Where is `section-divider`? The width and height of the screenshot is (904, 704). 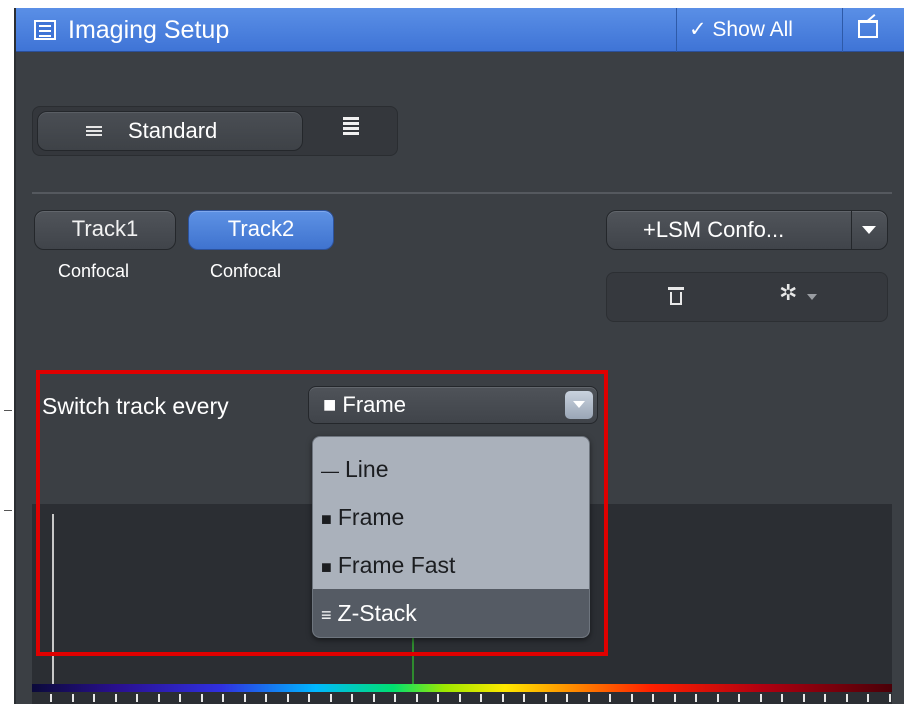
section-divider is located at coordinates (462, 193).